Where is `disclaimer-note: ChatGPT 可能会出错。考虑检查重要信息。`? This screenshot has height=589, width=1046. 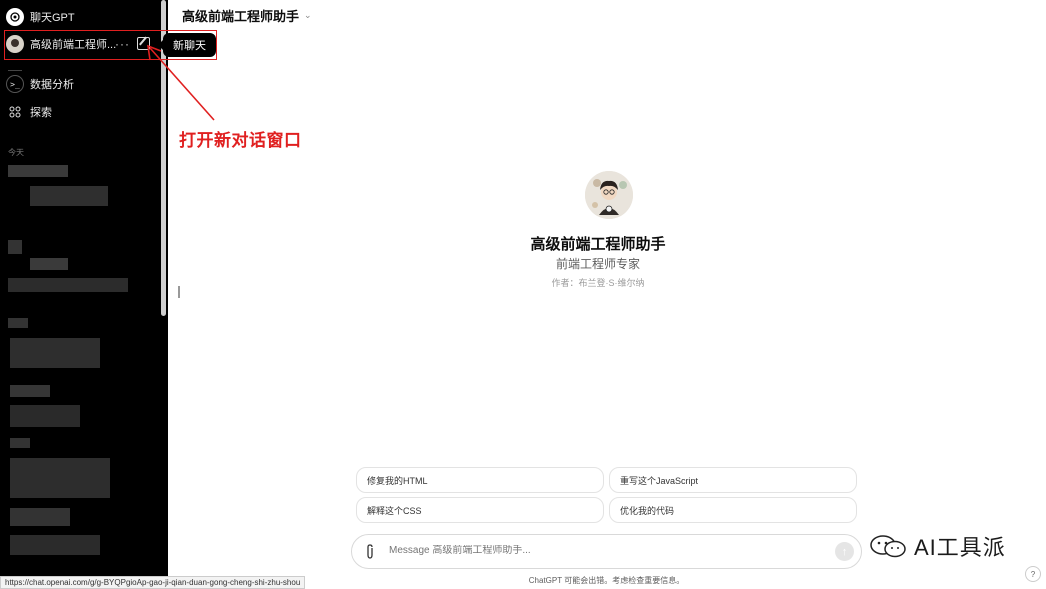 disclaimer-note: ChatGPT 可能会出错。考虑检查重要信息。 is located at coordinates (606, 580).